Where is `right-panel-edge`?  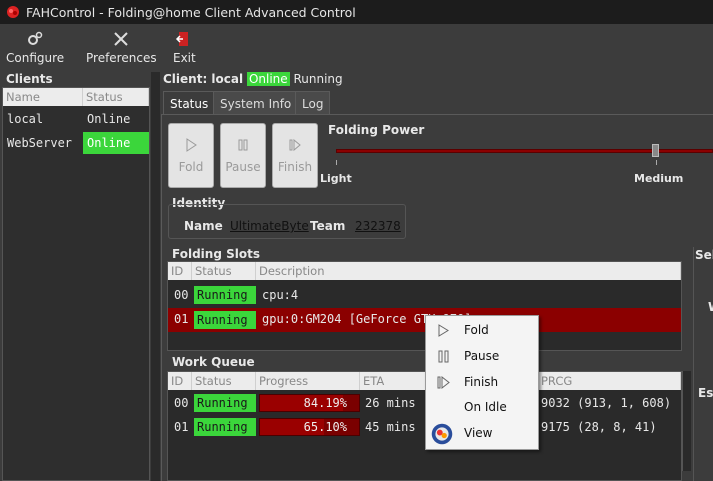 right-panel-edge is located at coordinates (703, 364).